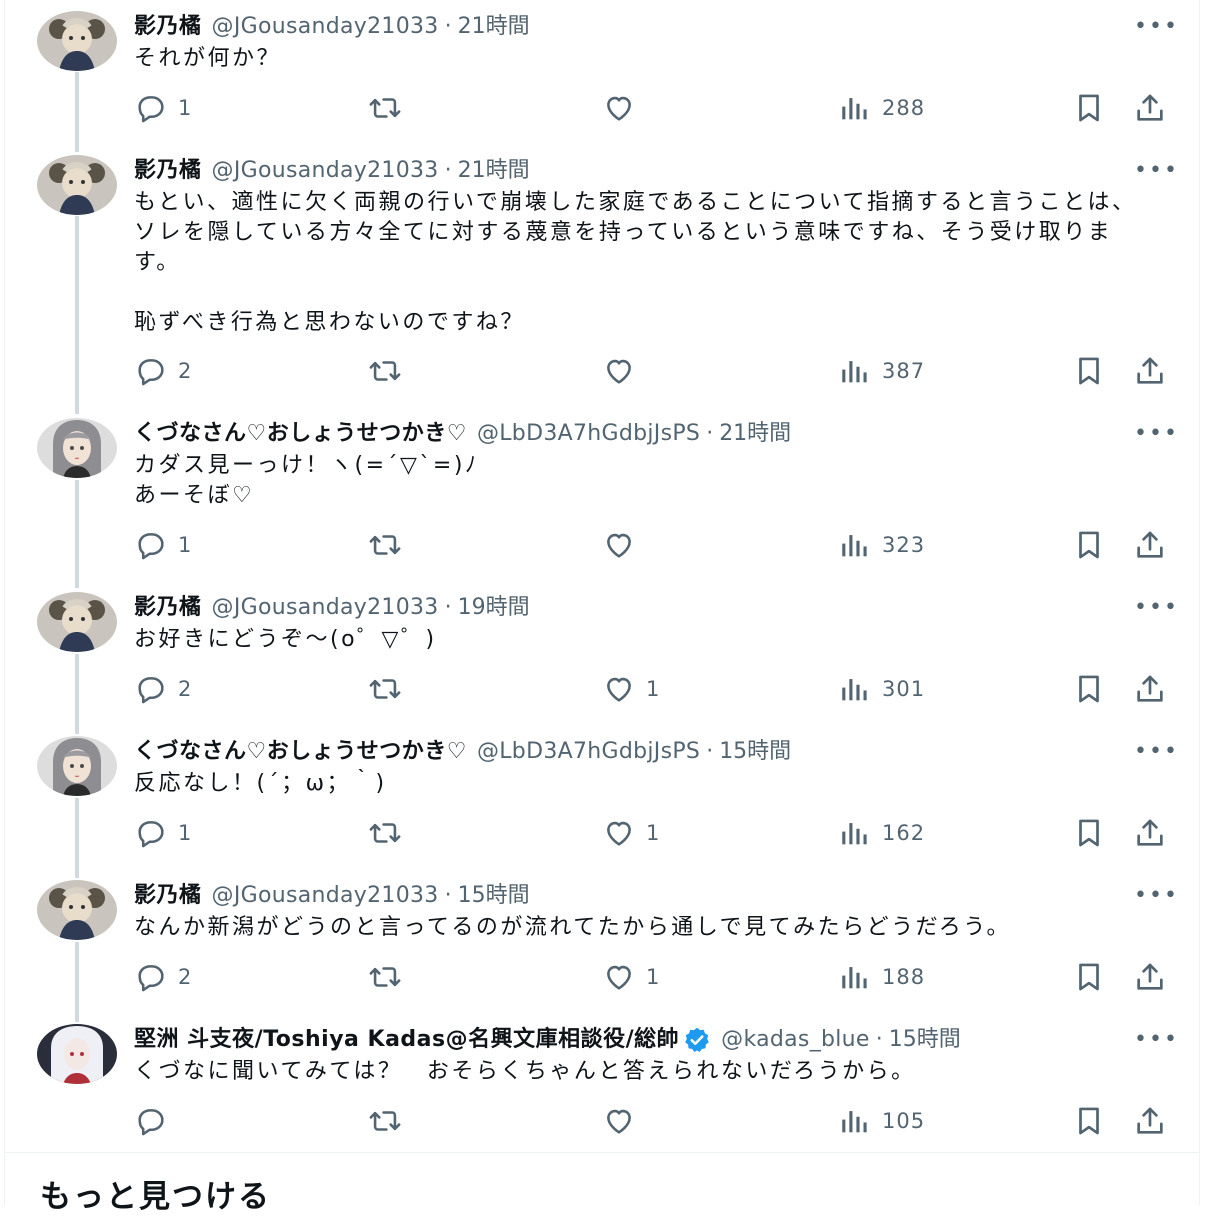 This screenshot has width=1206, height=1216. What do you see at coordinates (697, 1040) in the screenshot?
I see `verified-badge-icon` at bounding box center [697, 1040].